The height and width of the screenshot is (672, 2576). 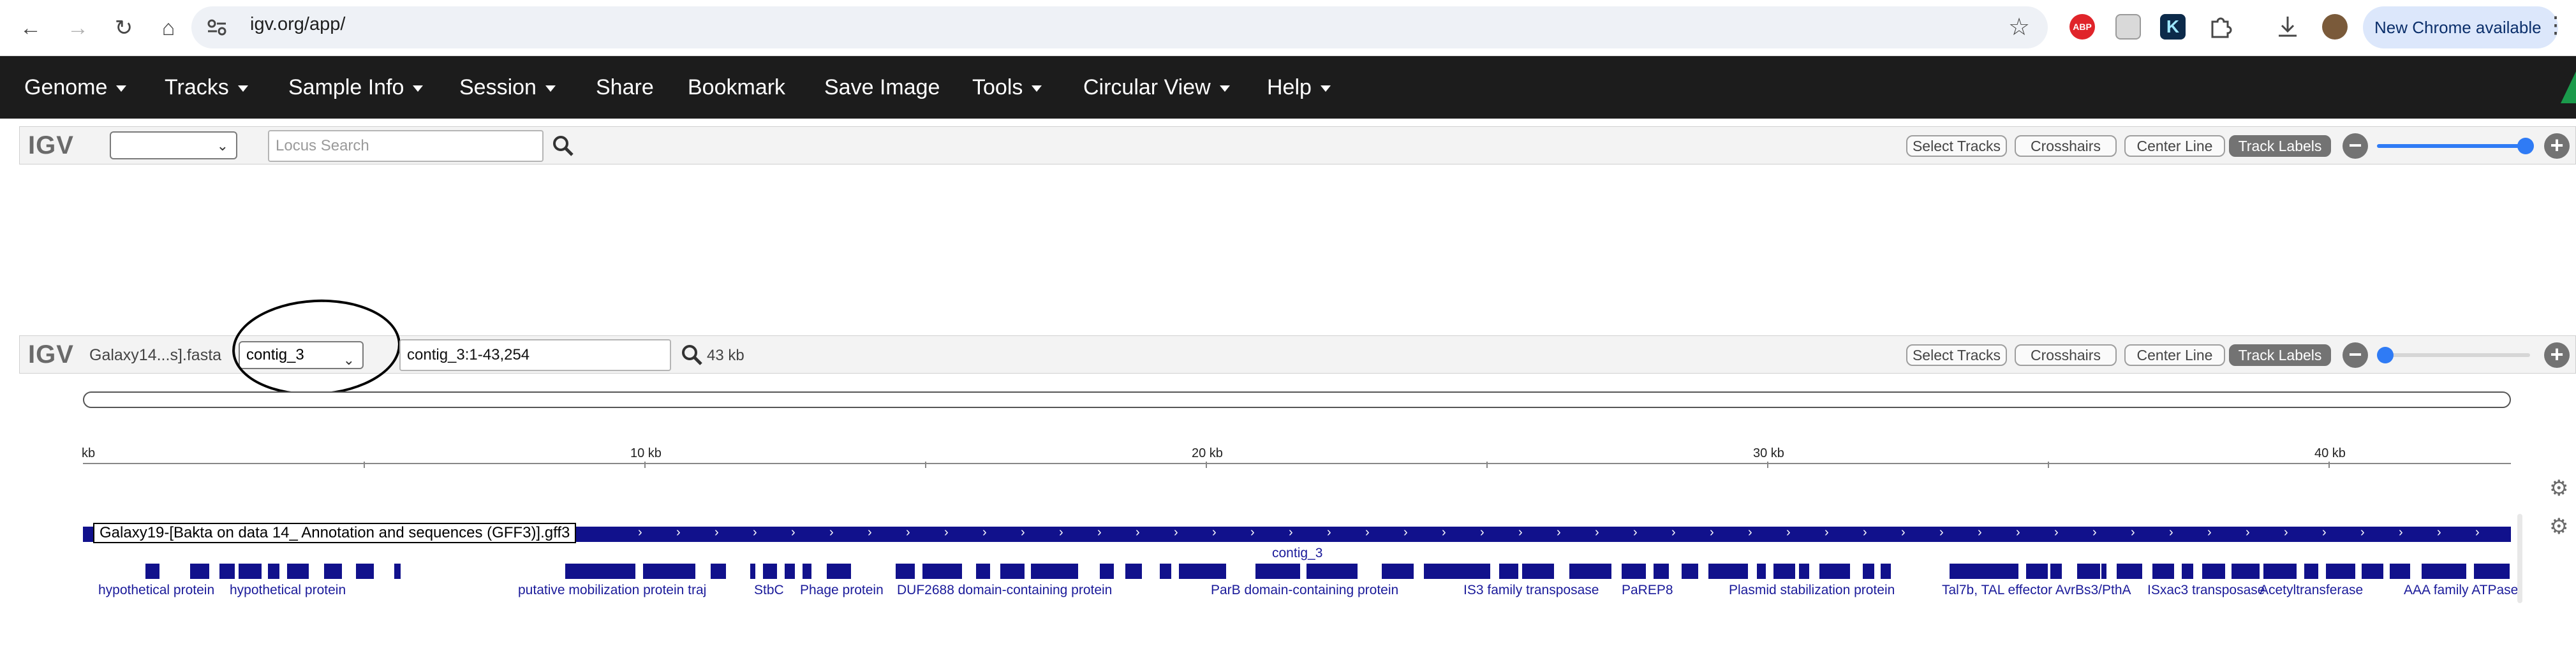 I want to click on menu-share: Share, so click(x=625, y=87).